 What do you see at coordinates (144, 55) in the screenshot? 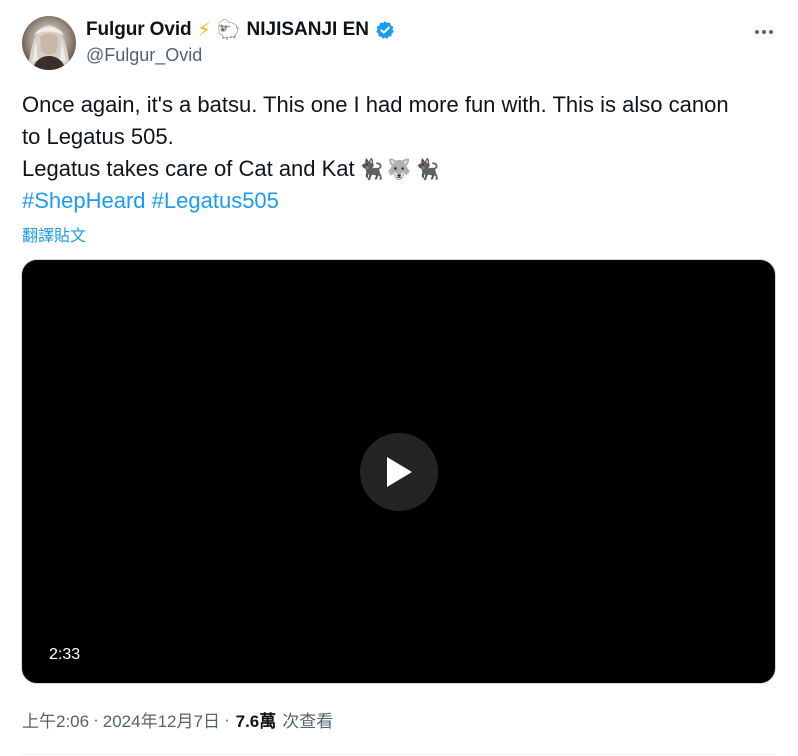
I see `author-handle: @Fulgur_Ovid` at bounding box center [144, 55].